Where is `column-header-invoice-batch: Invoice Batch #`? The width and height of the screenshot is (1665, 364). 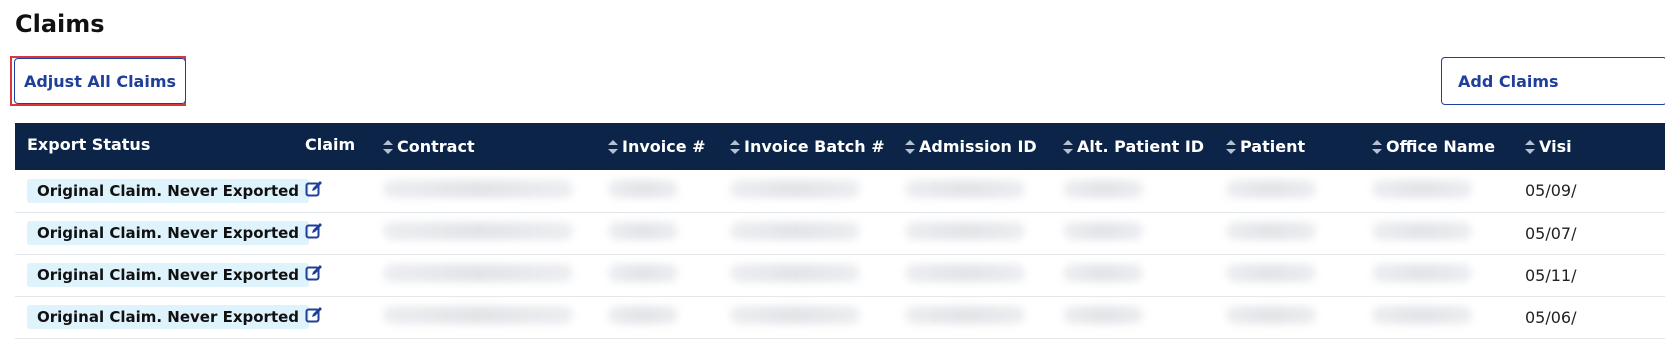
column-header-invoice-batch: Invoice Batch # is located at coordinates (805, 146).